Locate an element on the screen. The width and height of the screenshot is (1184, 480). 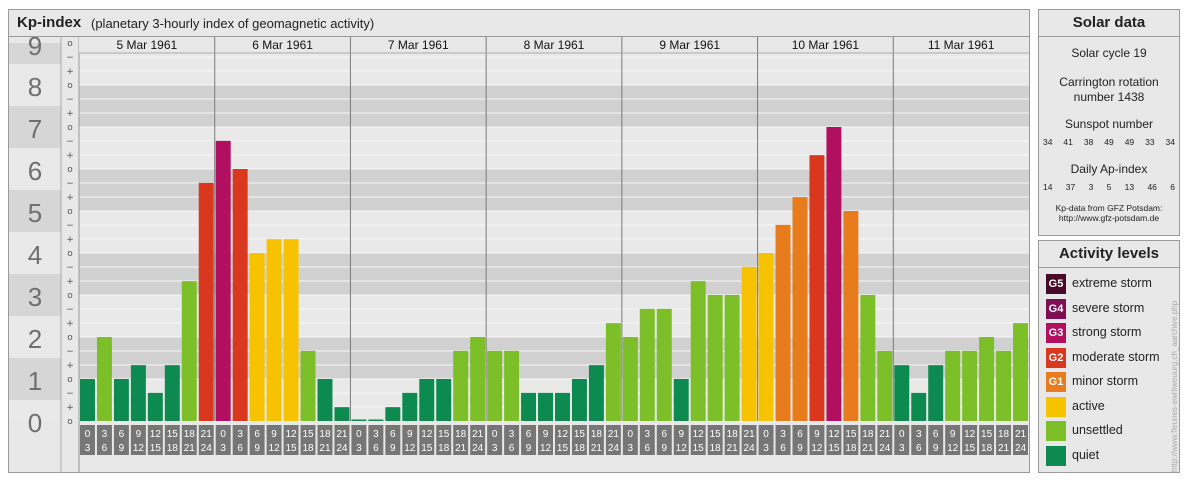
kp-title: Kp-index is located at coordinates (49, 22).